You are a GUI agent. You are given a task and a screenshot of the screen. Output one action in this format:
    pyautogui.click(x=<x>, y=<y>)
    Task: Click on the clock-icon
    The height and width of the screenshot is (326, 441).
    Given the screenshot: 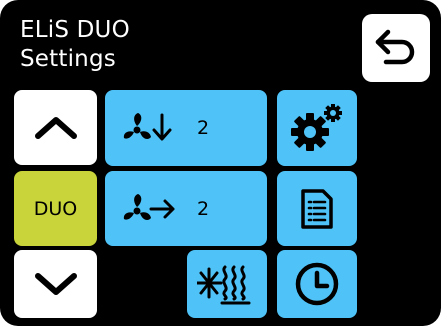 What is the action you would take?
    pyautogui.click(x=317, y=284)
    